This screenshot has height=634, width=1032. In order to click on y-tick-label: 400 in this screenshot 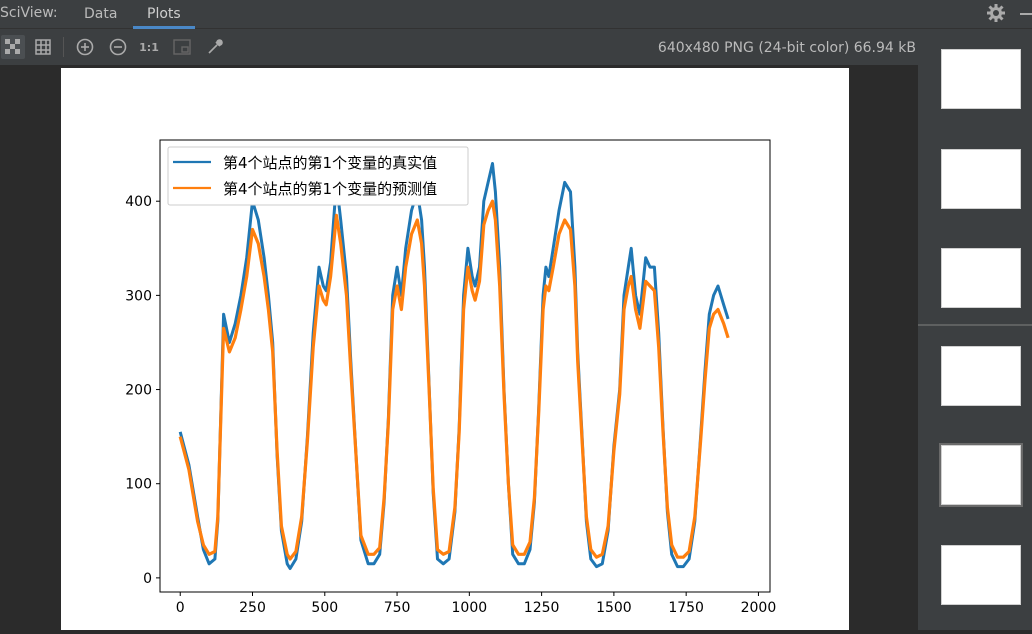, I will do `click(138, 202)`.